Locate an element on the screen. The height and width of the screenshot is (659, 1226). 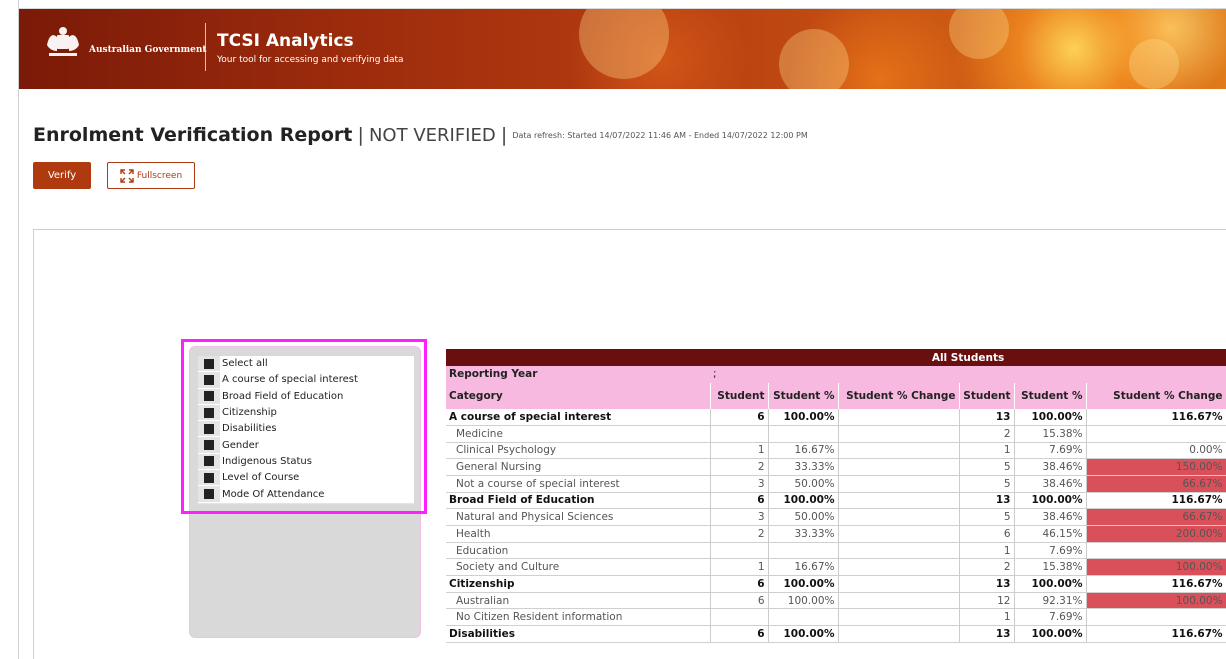
table-row: Clinical Psychology 1 16.67% 1 7.69% 0.00% is located at coordinates (836, 450).